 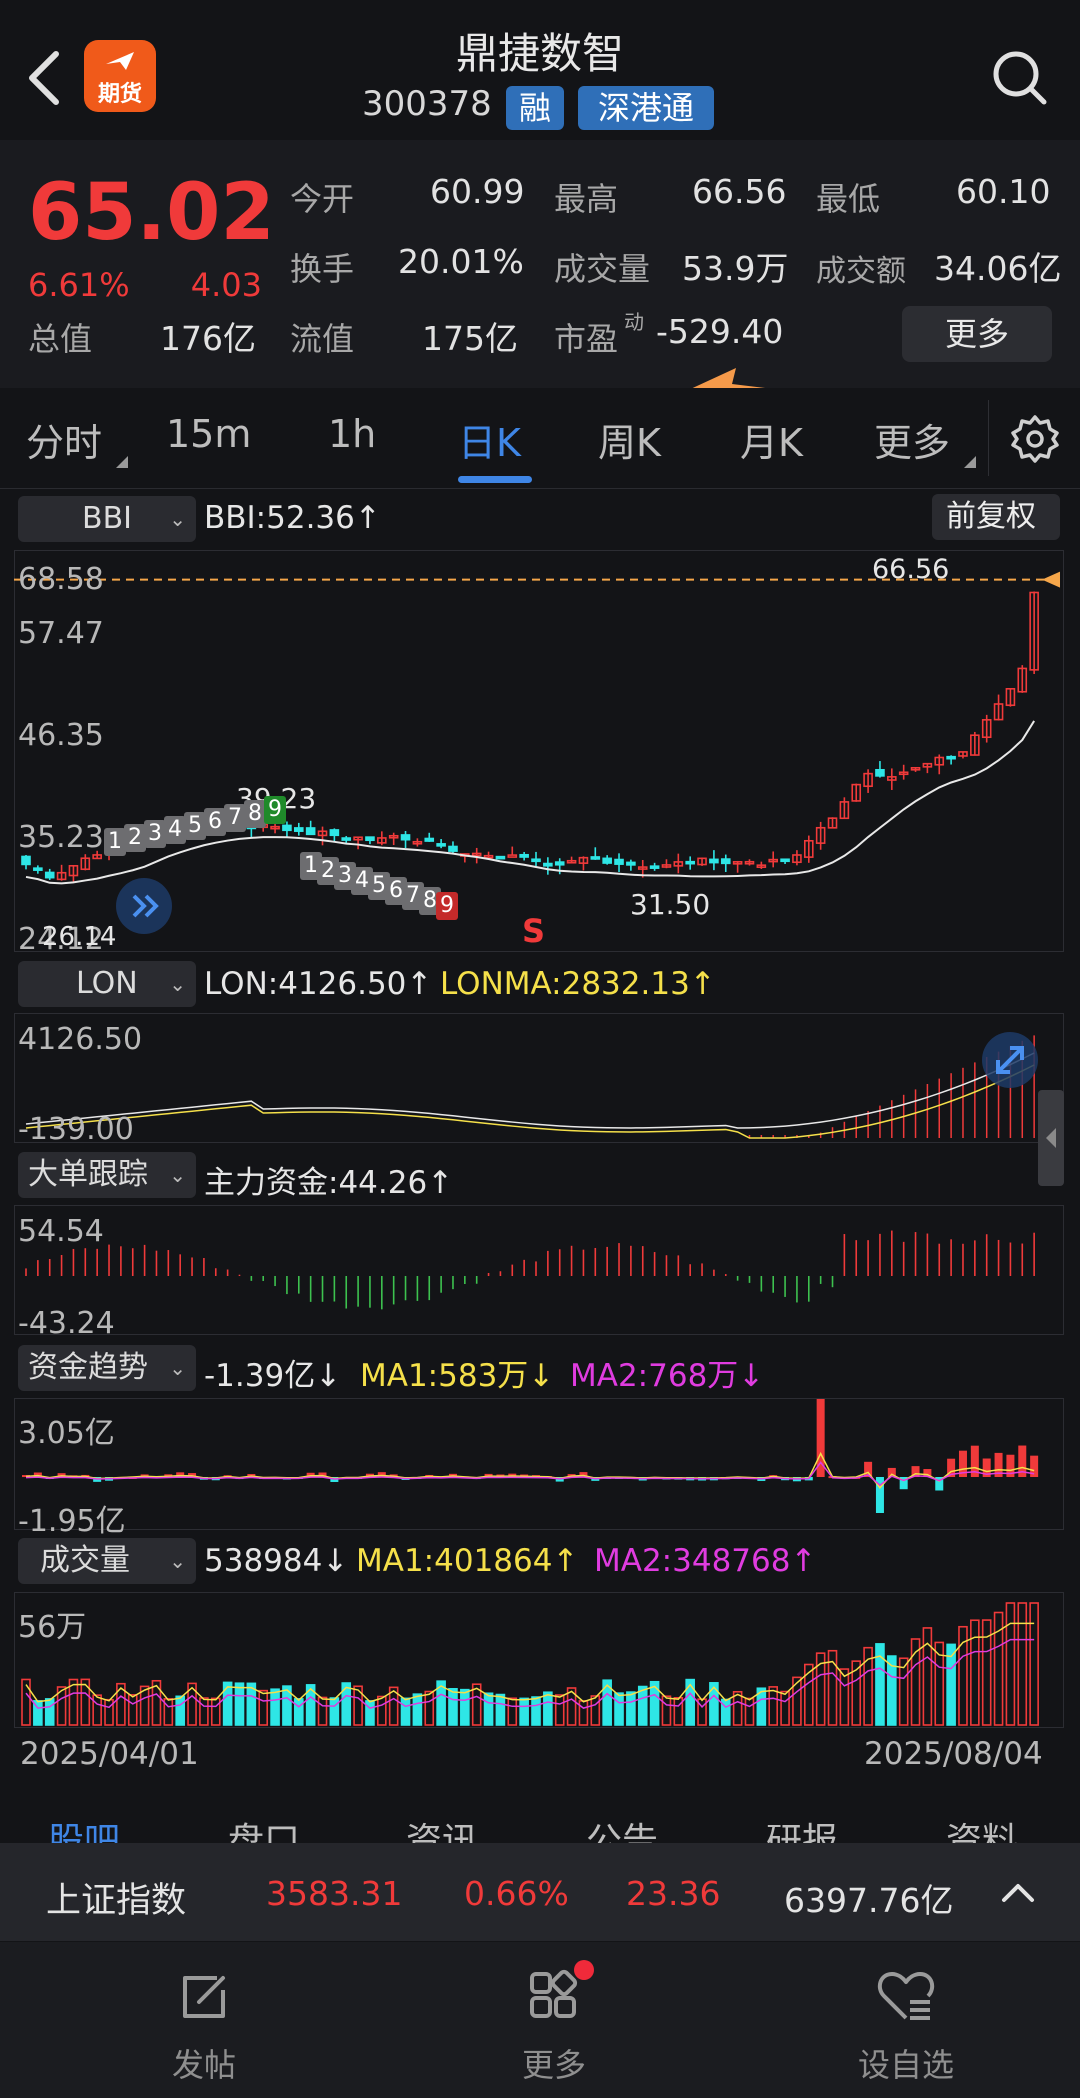 I want to click on tab-profile: 资料, so click(x=982, y=1828).